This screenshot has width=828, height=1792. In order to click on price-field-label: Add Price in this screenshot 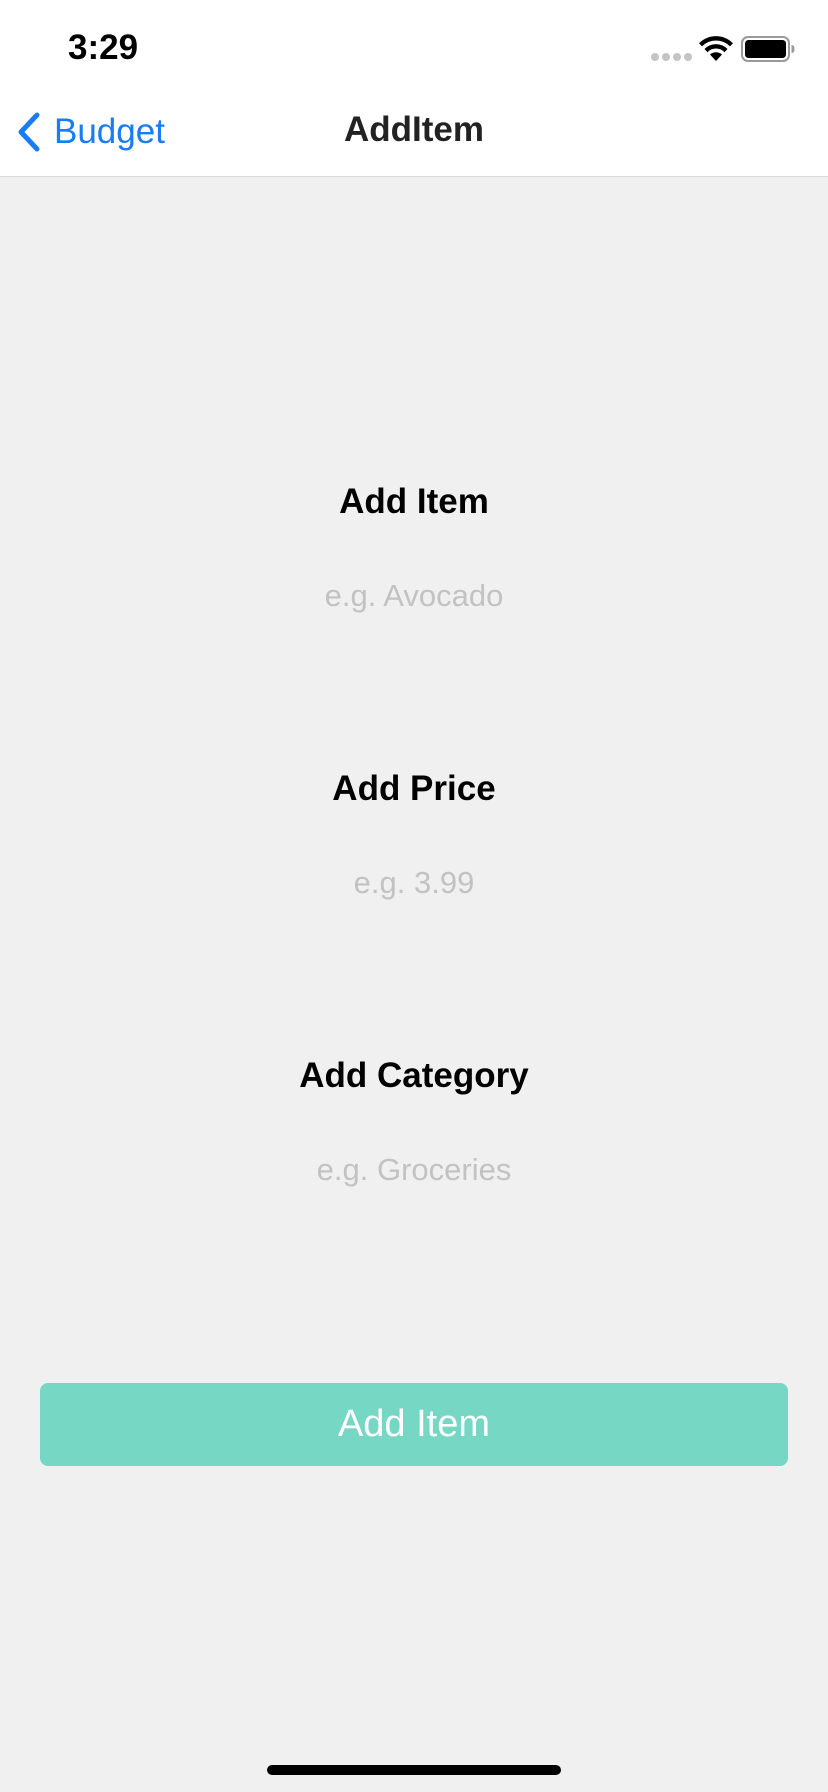, I will do `click(414, 788)`.